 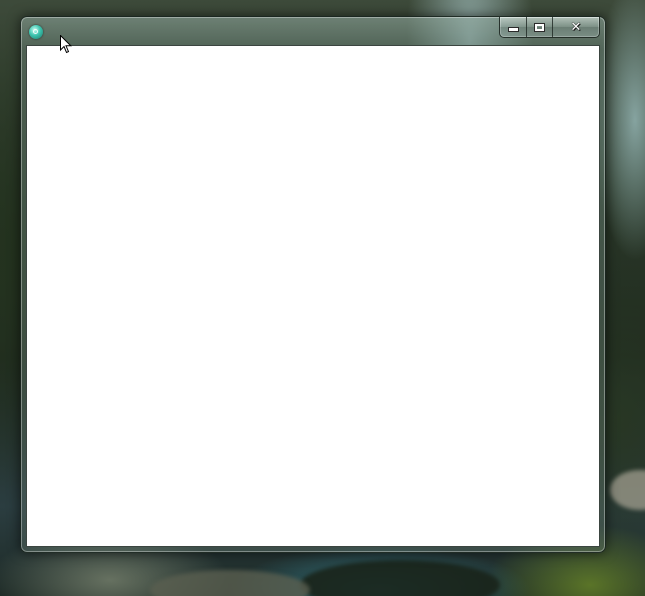 I want to click on maximize-button, so click(x=539, y=27).